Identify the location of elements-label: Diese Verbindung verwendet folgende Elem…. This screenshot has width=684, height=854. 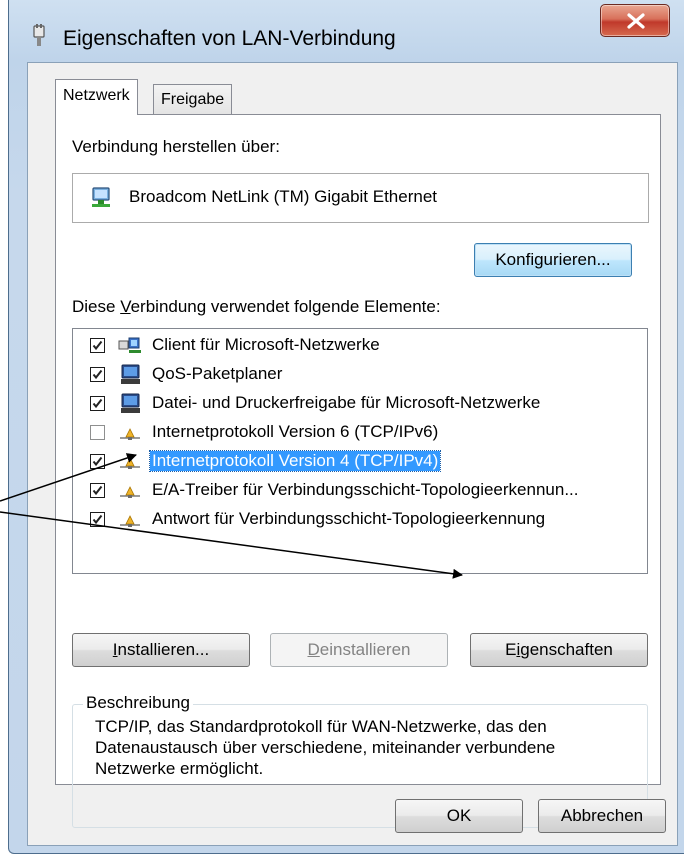
(256, 307).